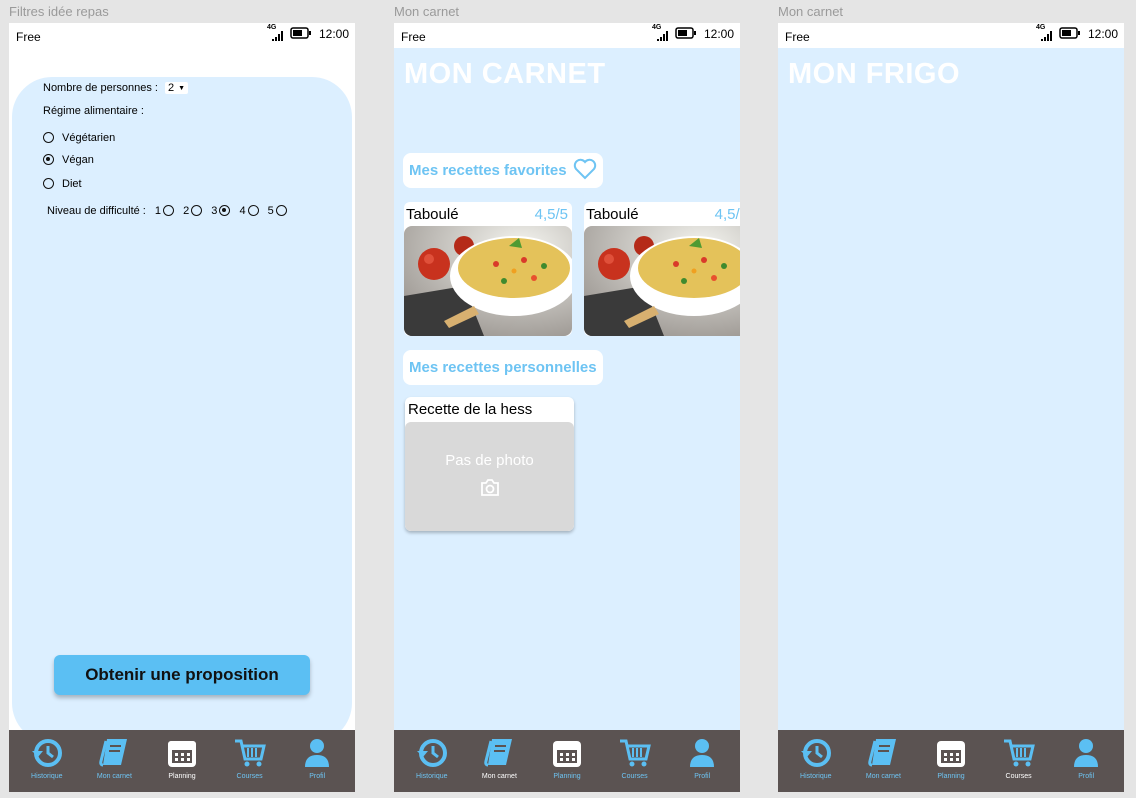 The image size is (1136, 798). Describe the element at coordinates (59, 11) in the screenshot. I see `frame-title: Filtres idée repas` at that location.